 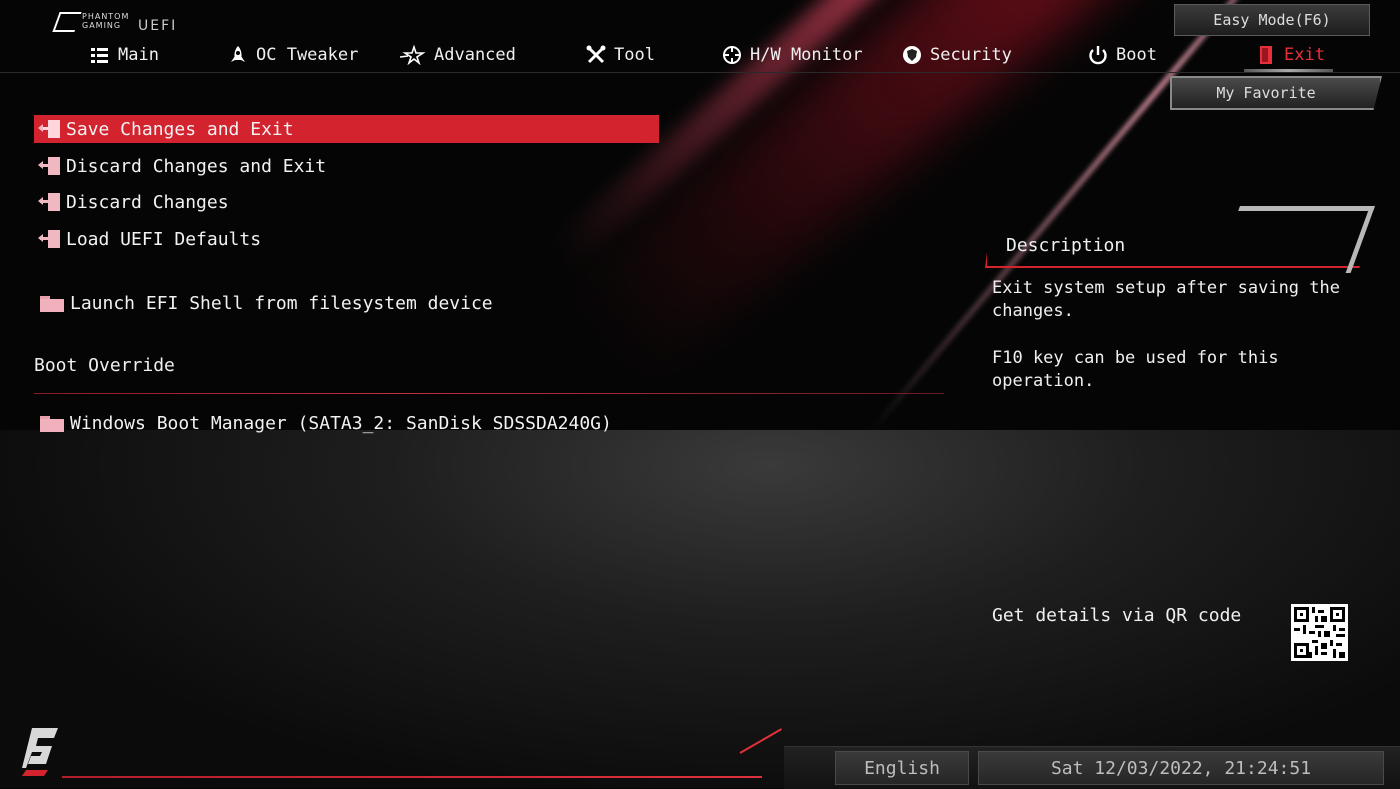 I want to click on tab-security: Security, so click(x=957, y=55).